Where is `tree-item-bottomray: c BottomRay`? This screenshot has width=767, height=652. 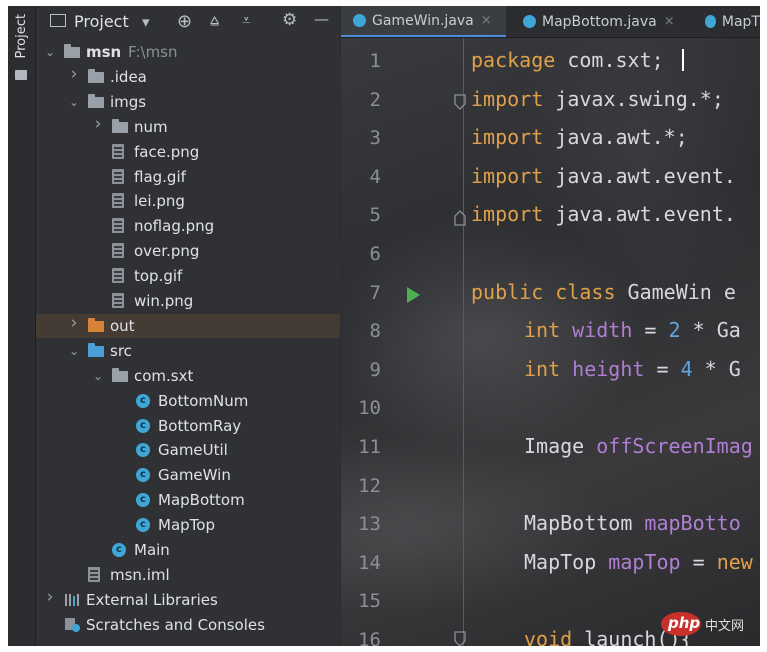 tree-item-bottomray: c BottomRay is located at coordinates (188, 426).